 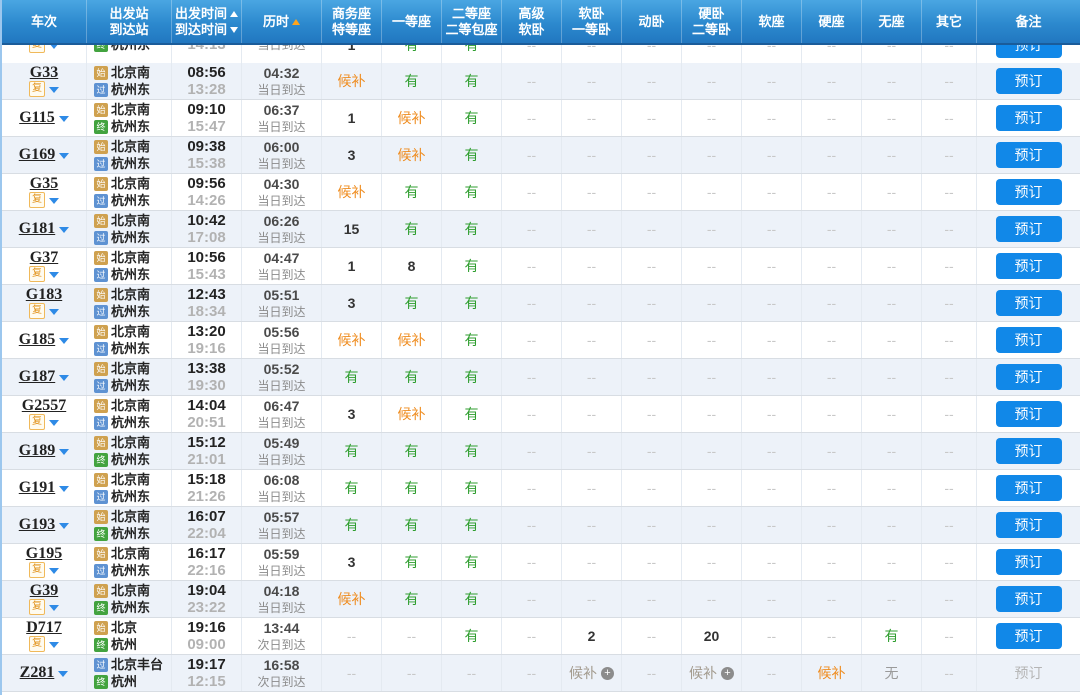 What do you see at coordinates (281, 405) in the screenshot?
I see `duration-value: 06:47` at bounding box center [281, 405].